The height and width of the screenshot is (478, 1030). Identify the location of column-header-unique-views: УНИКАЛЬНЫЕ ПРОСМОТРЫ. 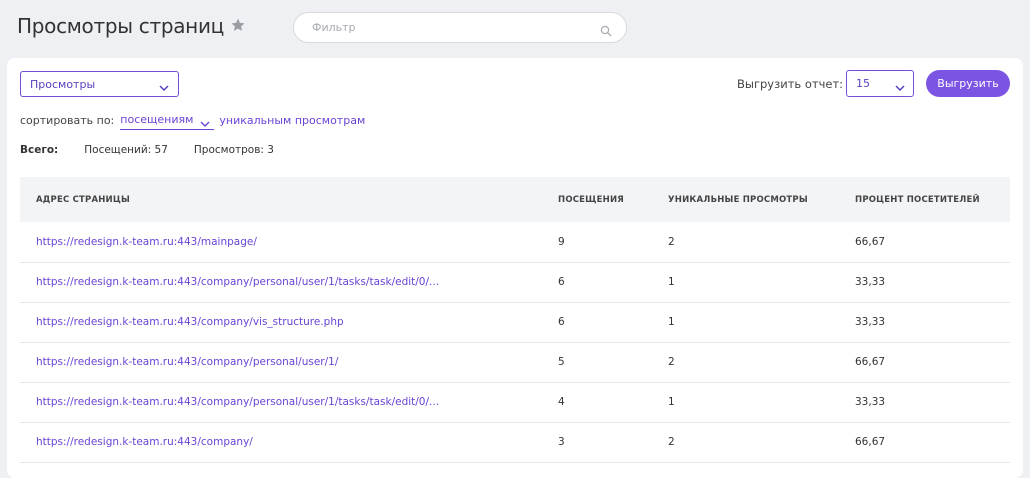
(761, 199).